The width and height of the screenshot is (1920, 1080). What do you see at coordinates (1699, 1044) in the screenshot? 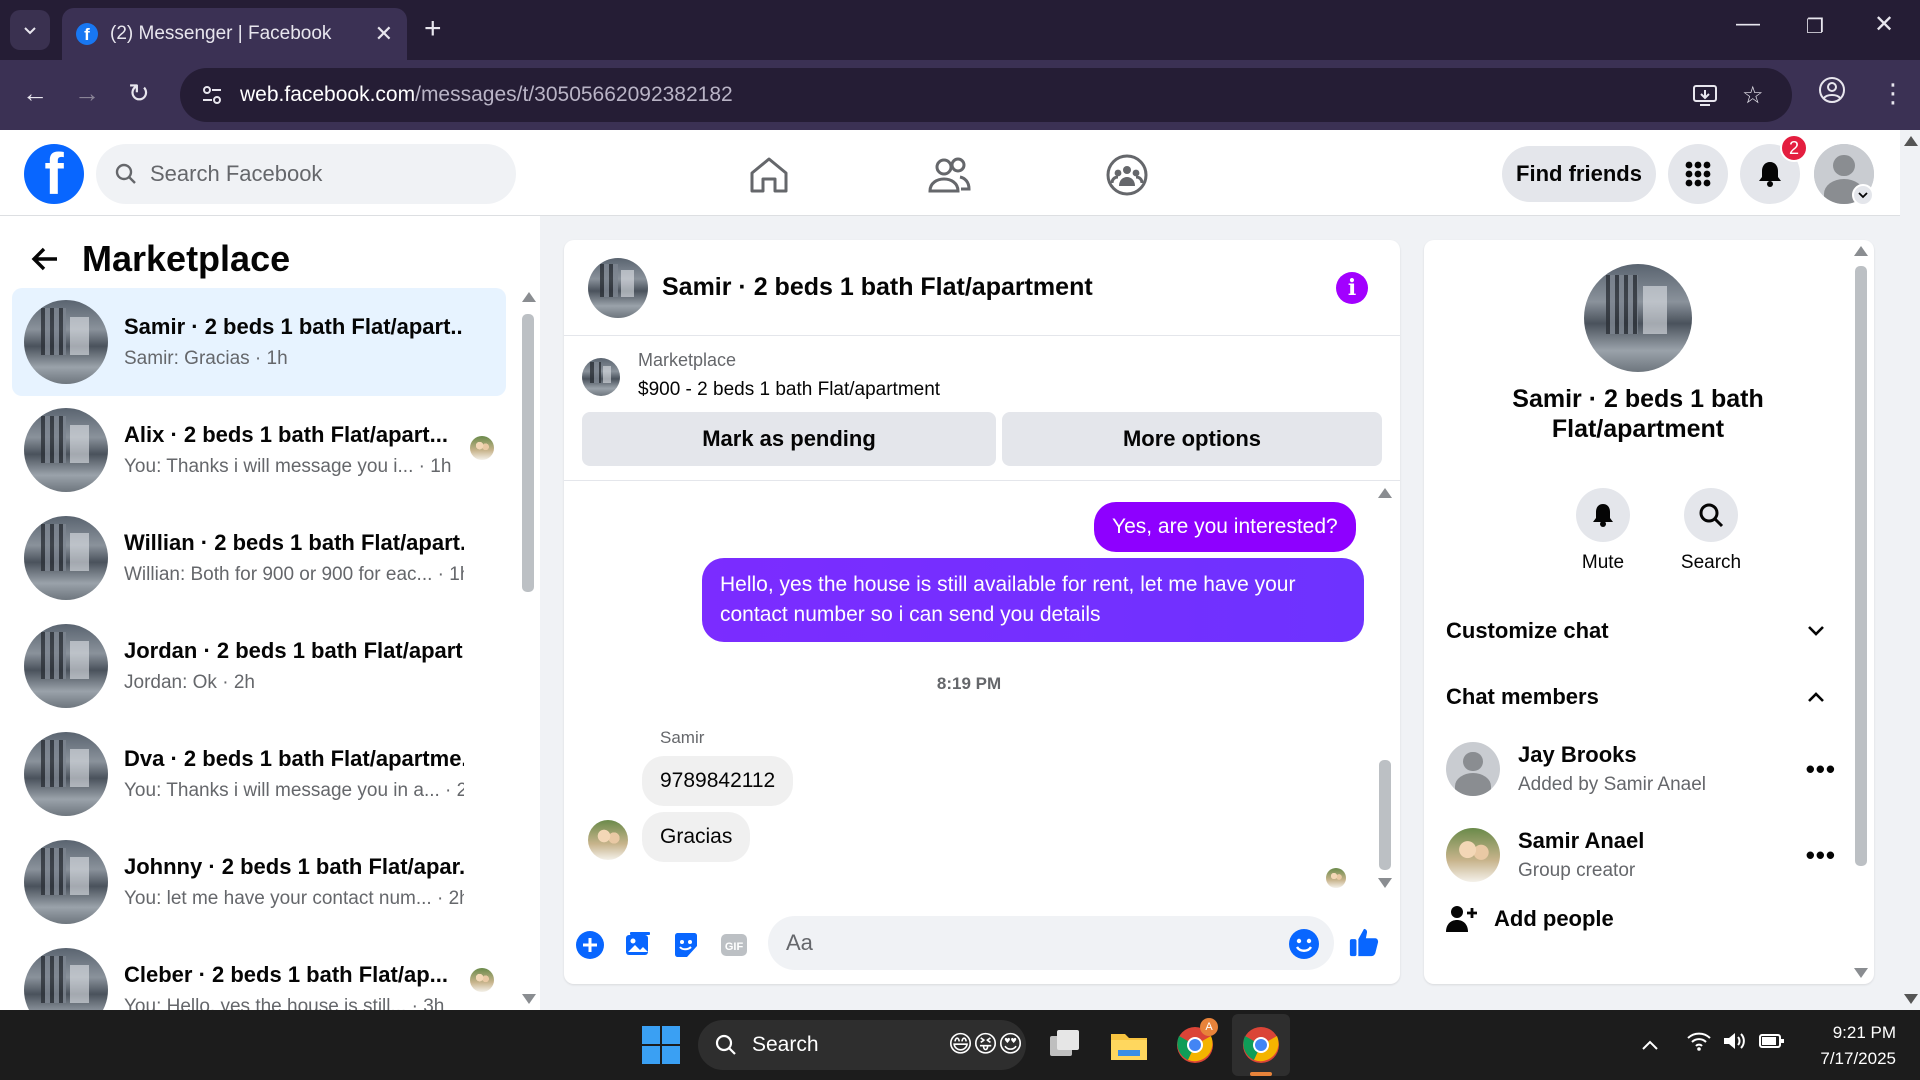
I see `wifi-icon` at bounding box center [1699, 1044].